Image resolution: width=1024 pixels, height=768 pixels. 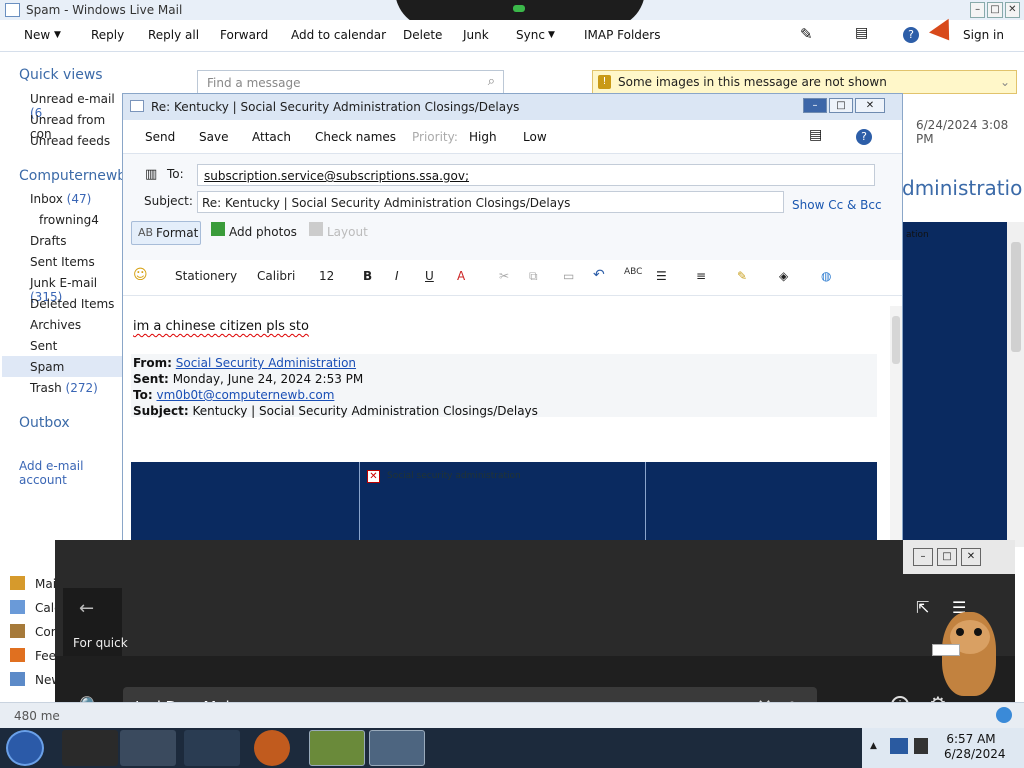 I want to click on nav-mail: Mai, so click(x=45, y=584).